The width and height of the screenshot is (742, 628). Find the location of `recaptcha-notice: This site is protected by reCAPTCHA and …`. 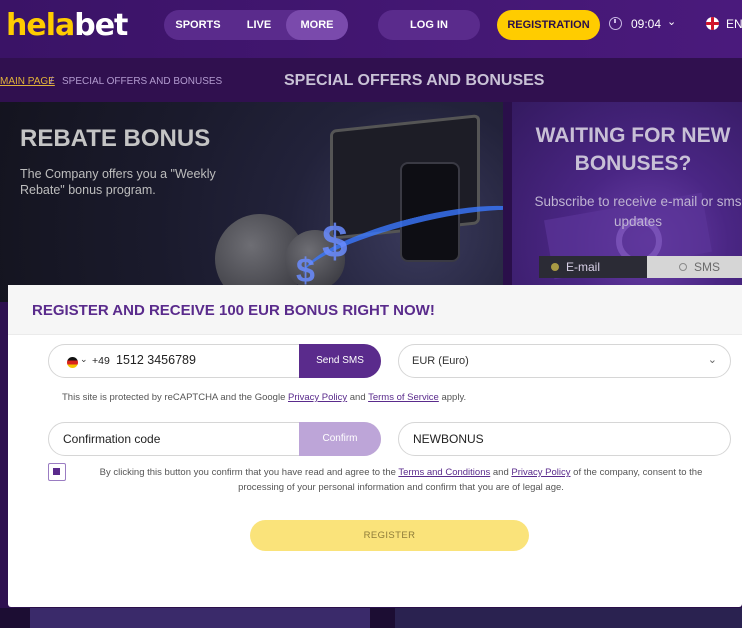

recaptcha-notice: This site is protected by reCAPTCHA and … is located at coordinates (264, 397).